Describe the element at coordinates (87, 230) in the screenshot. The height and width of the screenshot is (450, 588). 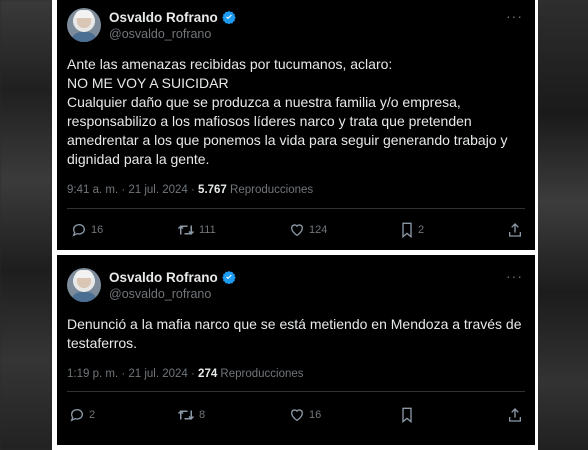
I see `reply-button: 16` at that location.